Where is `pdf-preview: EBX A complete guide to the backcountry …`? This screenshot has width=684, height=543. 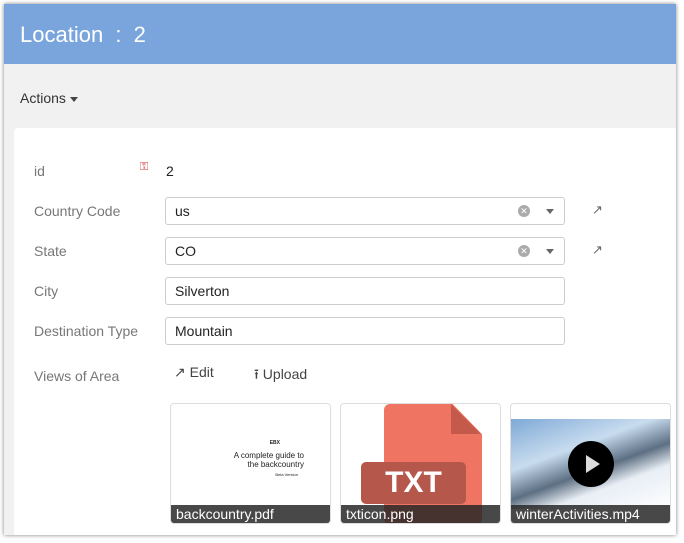
pdf-preview: EBX A complete guide to the backcountry … is located at coordinates (250, 458).